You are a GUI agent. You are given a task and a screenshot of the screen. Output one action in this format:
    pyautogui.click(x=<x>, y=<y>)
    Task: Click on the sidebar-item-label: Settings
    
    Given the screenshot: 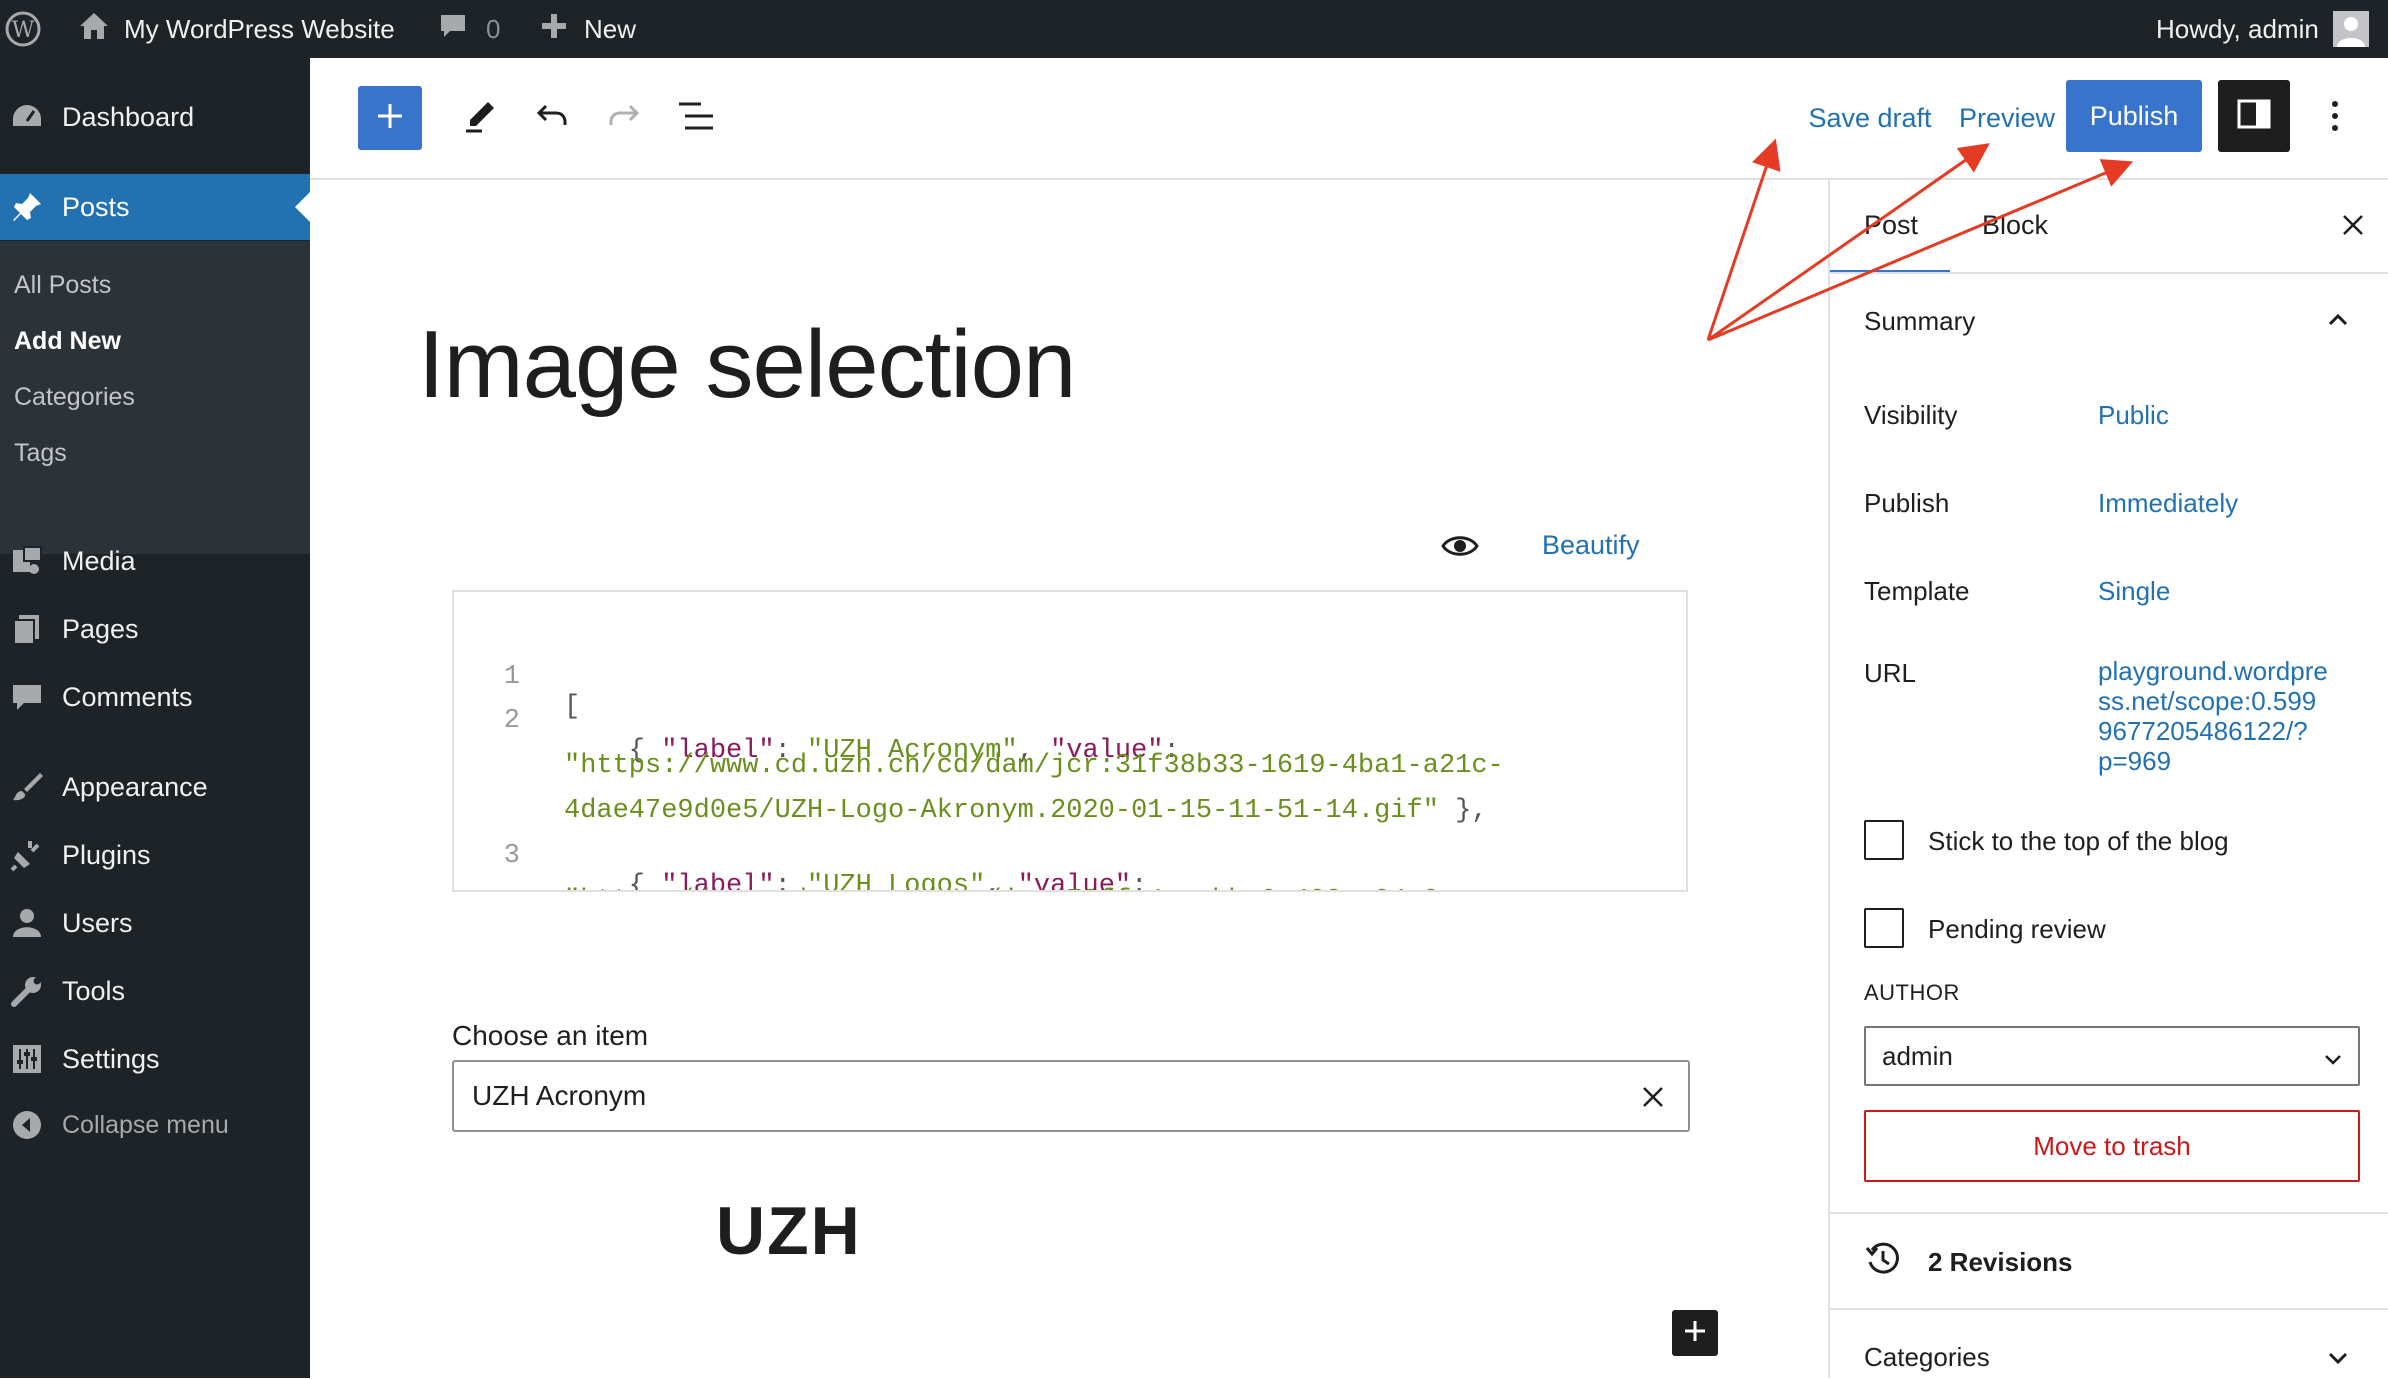 What is the action you would take?
    pyautogui.click(x=111, y=1058)
    